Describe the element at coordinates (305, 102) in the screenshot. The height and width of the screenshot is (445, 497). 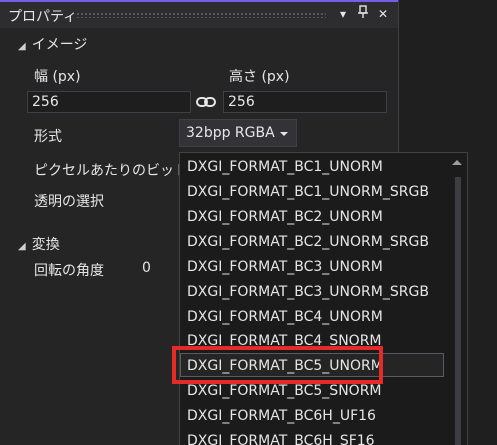
I see `height-input: 256` at that location.